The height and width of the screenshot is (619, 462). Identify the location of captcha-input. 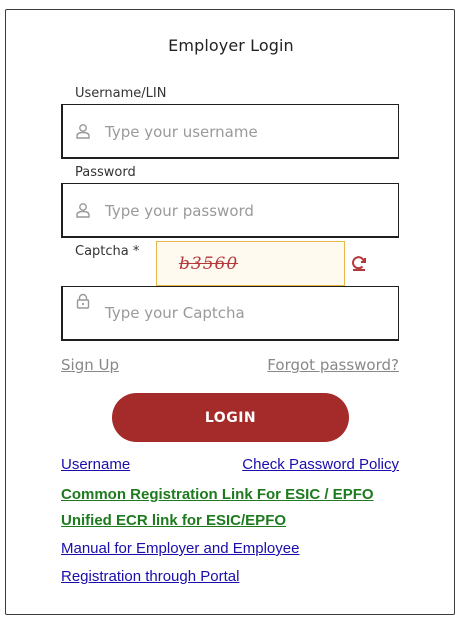
(245, 313).